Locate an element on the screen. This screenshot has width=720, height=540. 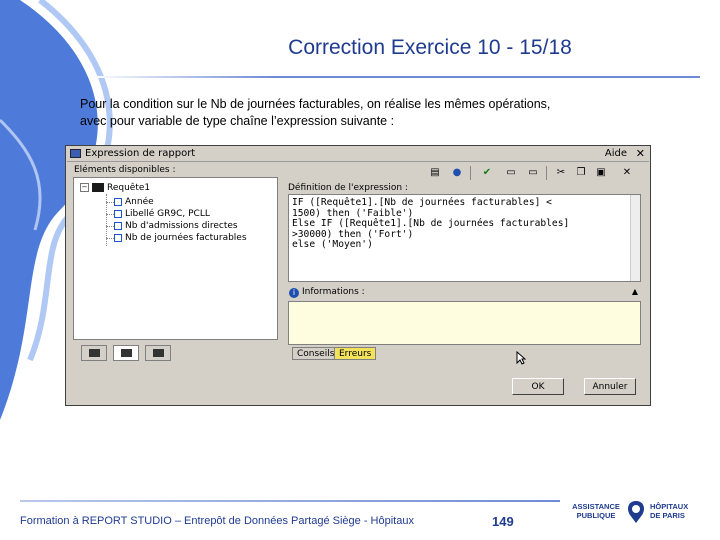
dialog-title: Expression de rapport is located at coordinates (140, 153).